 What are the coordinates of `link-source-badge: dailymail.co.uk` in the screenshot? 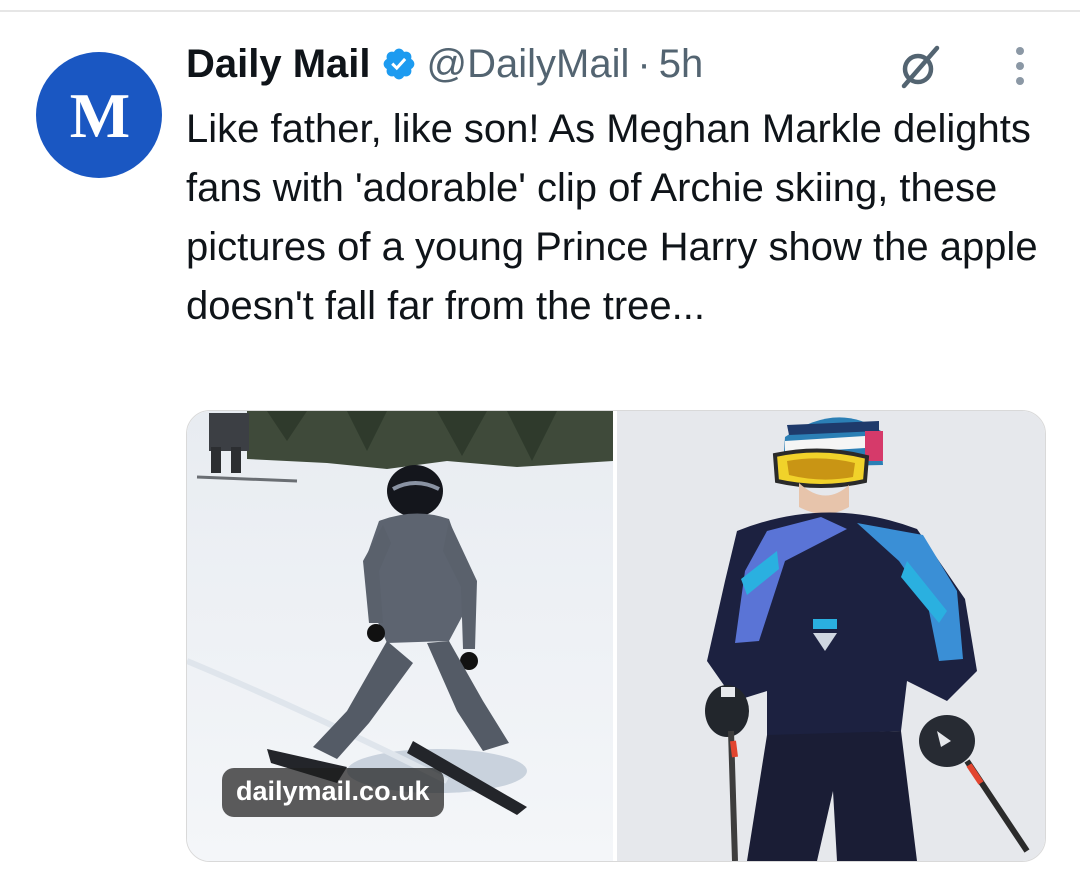 It's located at (333, 792).